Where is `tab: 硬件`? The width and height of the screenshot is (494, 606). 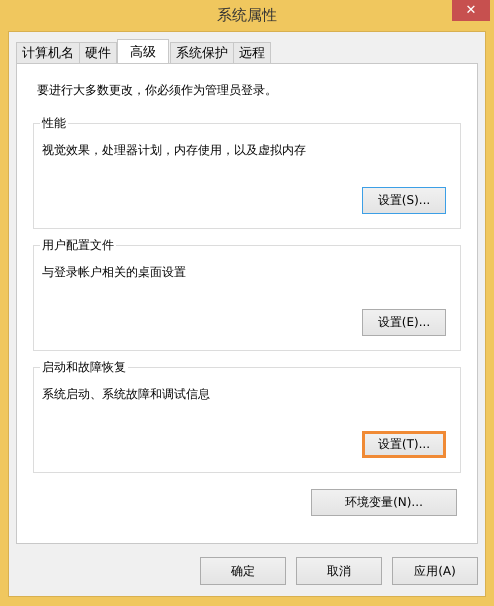 tab: 硬件 is located at coordinates (98, 52).